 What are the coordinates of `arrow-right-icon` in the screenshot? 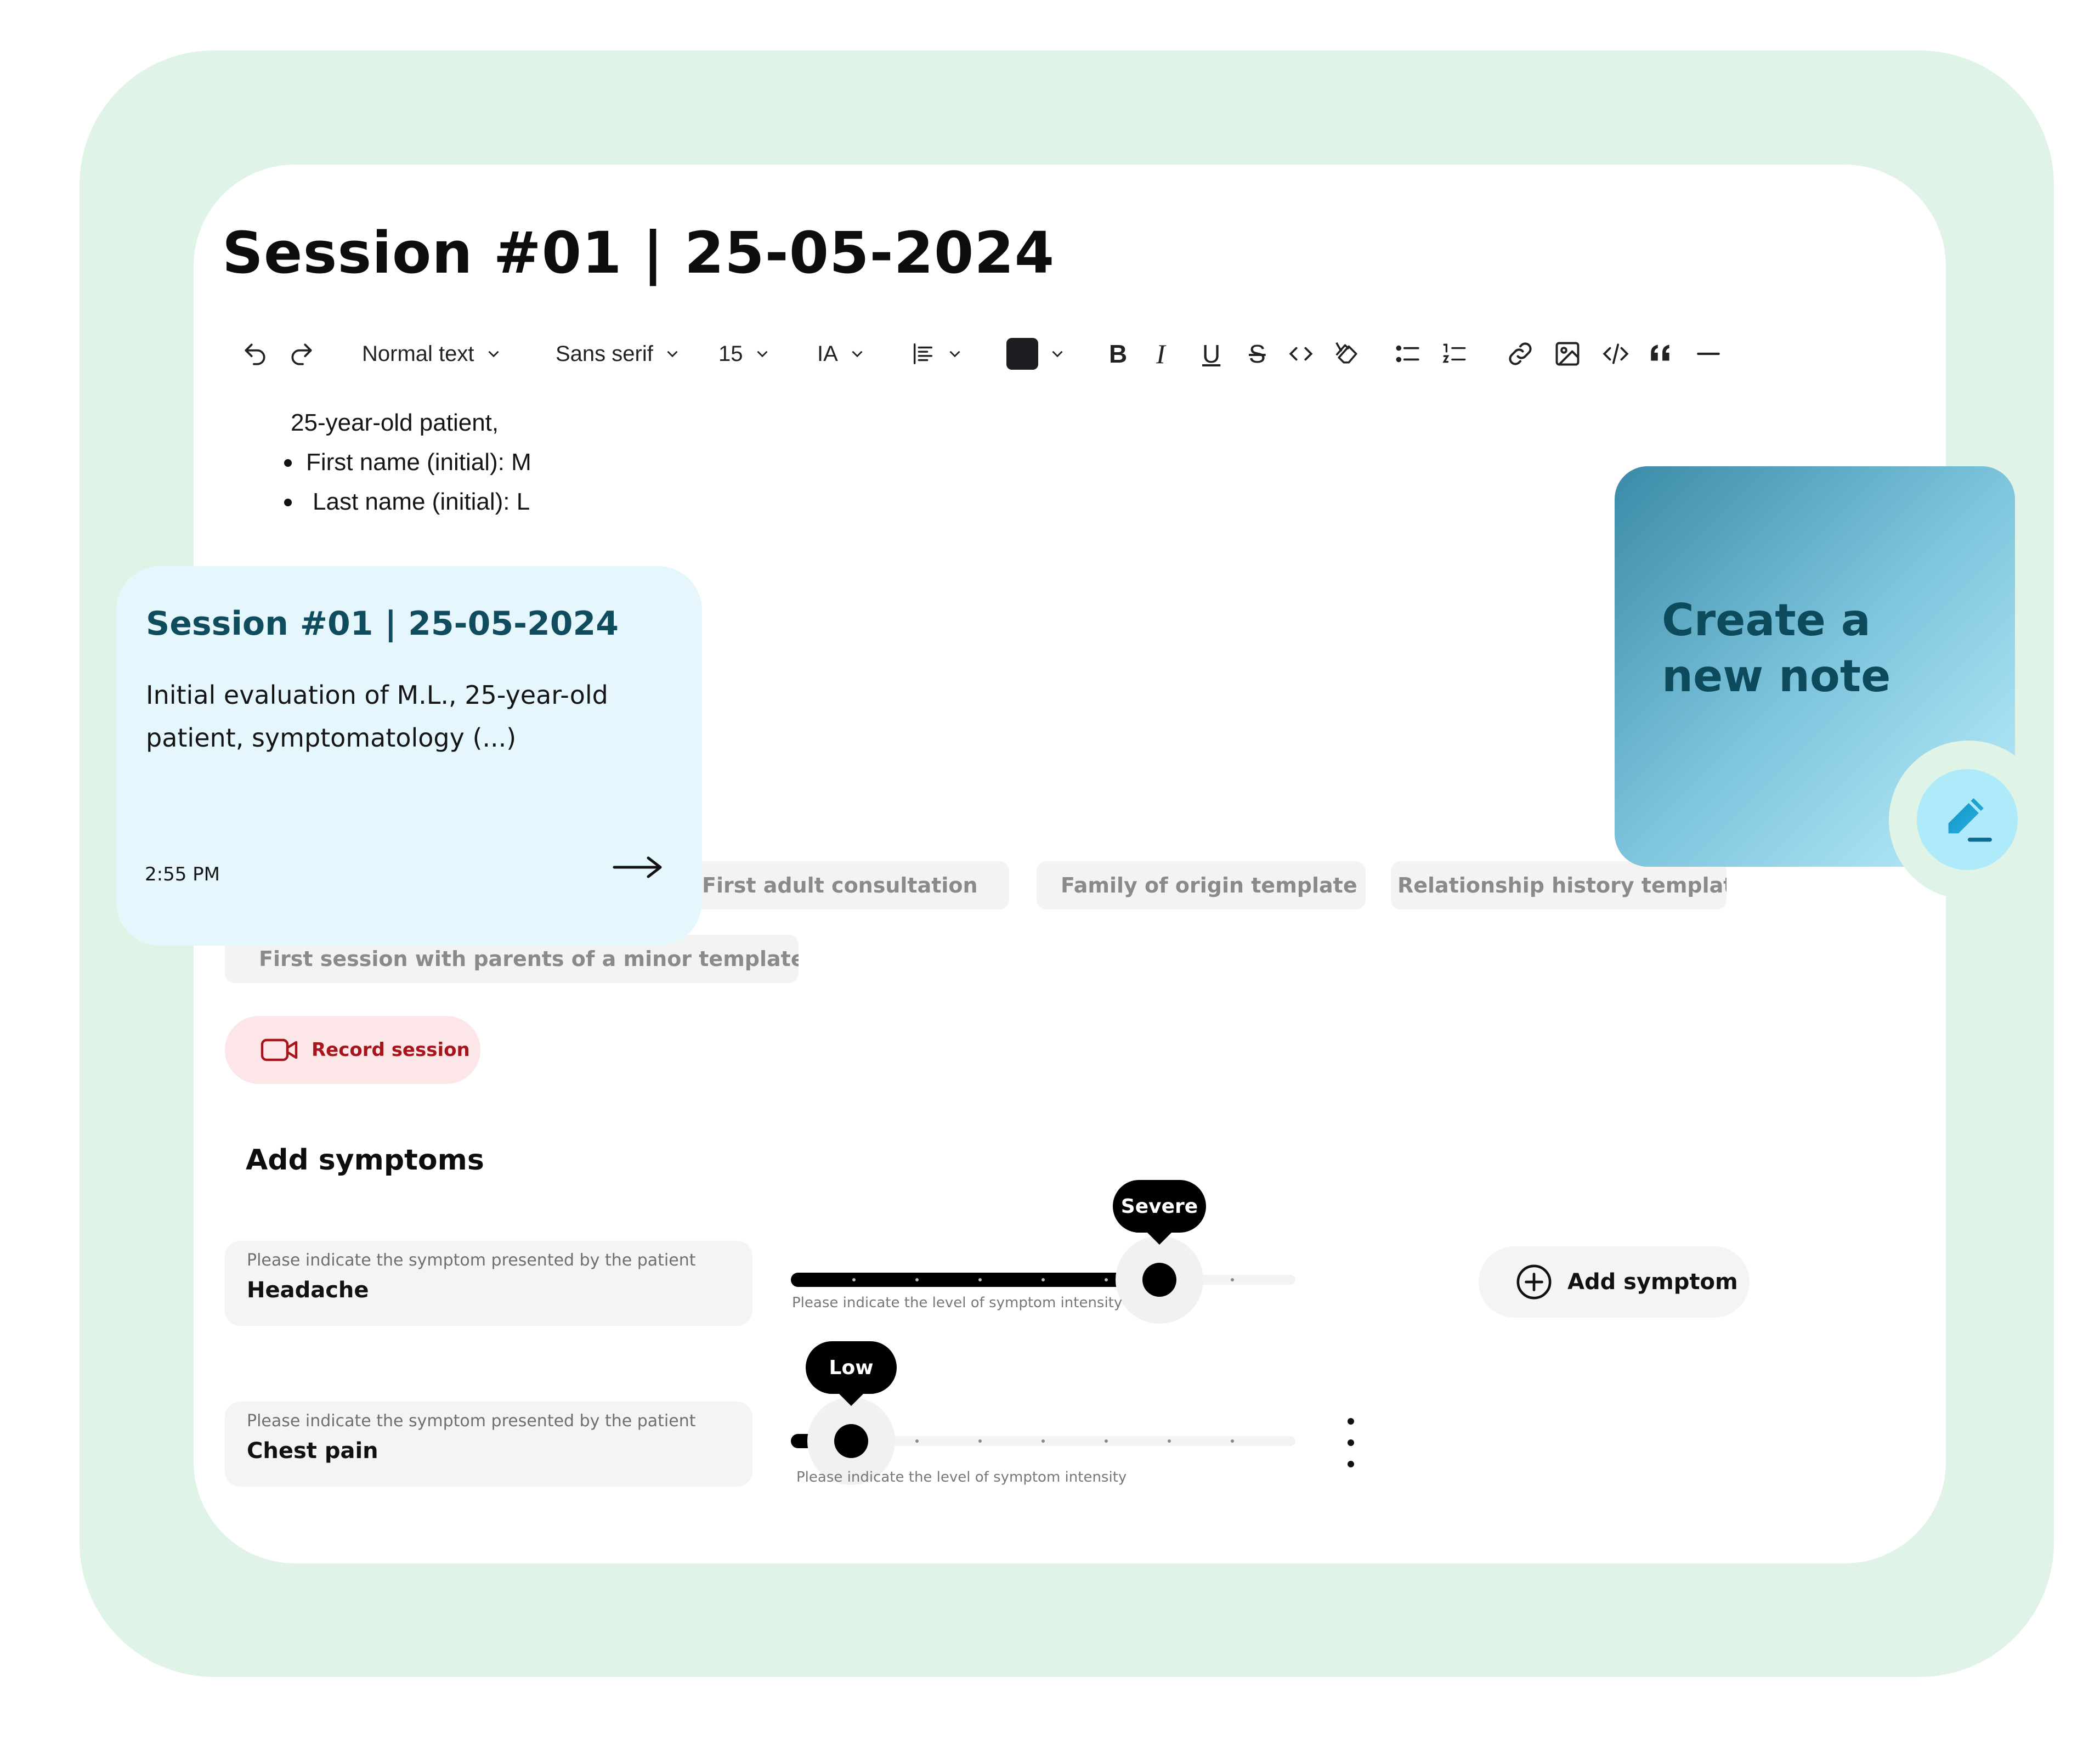 It's located at (637, 867).